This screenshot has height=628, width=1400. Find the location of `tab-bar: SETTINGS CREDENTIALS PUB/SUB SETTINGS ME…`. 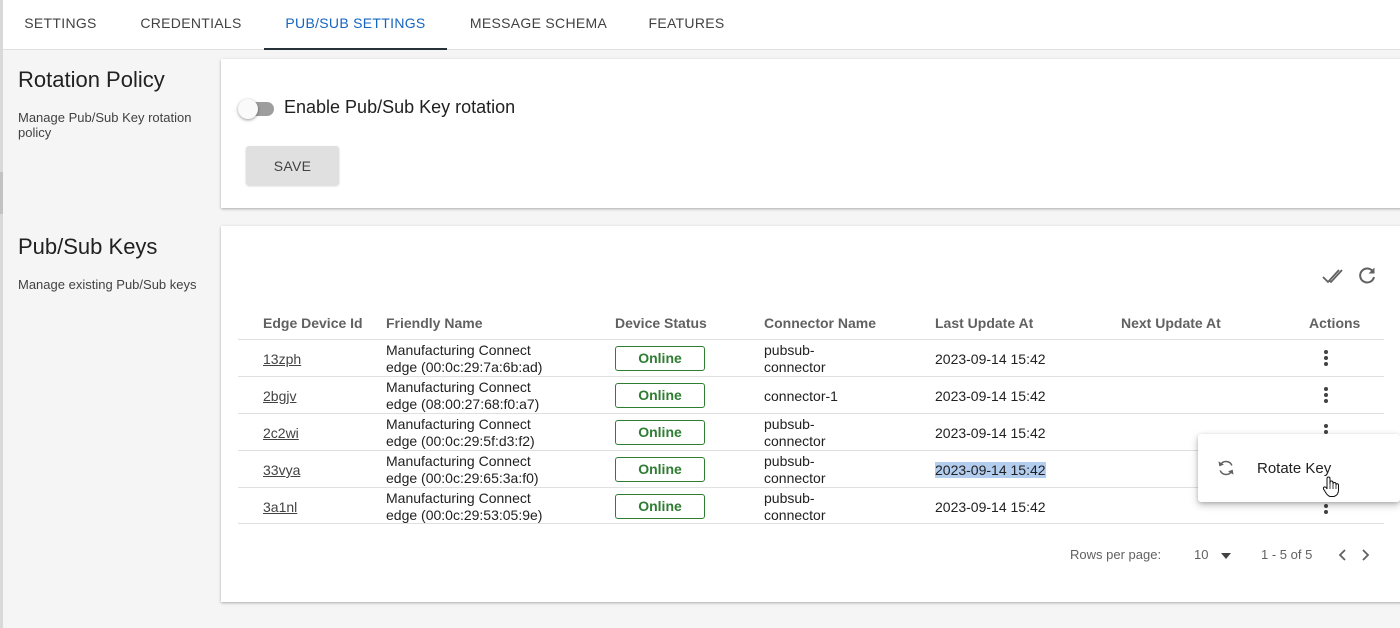

tab-bar: SETTINGS CREDENTIALS PUB/SUB SETTINGS ME… is located at coordinates (701, 25).